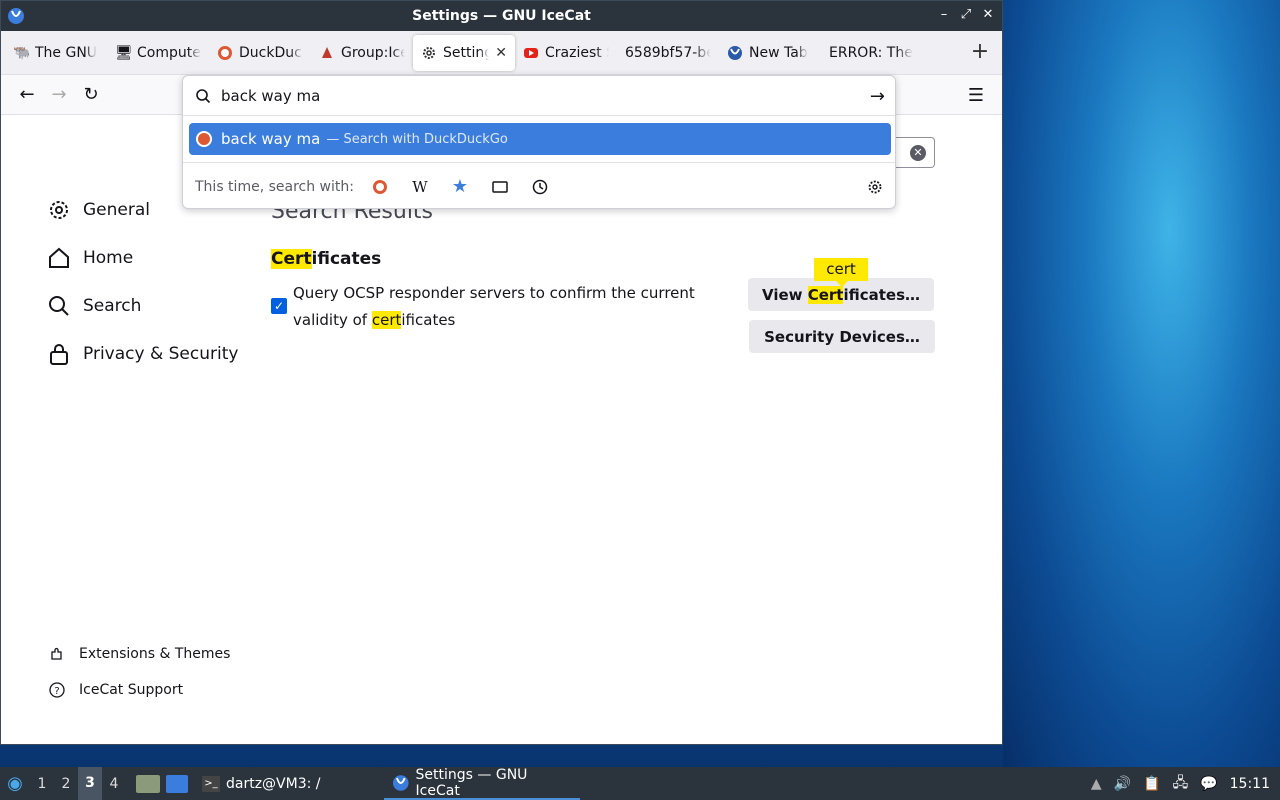 This screenshot has width=1280, height=800. I want to click on app-menu-button: ☰, so click(976, 95).